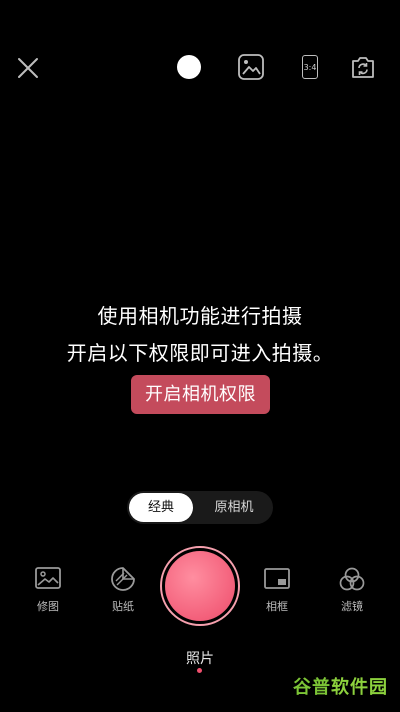 This screenshot has height=712, width=400. Describe the element at coordinates (352, 606) in the screenshot. I see `filter-label: 滤镜` at that location.